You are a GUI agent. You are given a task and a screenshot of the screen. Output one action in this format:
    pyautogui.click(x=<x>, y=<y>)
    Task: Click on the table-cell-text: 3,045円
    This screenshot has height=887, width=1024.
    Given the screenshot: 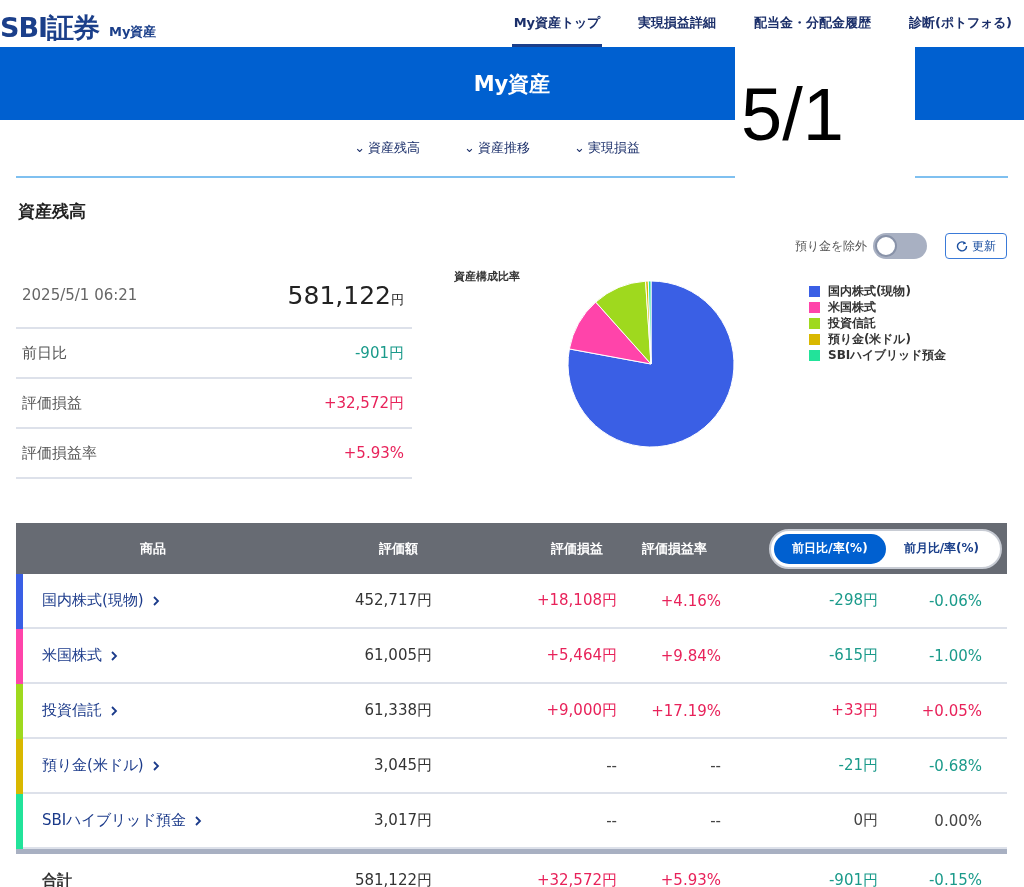 What is the action you would take?
    pyautogui.click(x=402, y=765)
    